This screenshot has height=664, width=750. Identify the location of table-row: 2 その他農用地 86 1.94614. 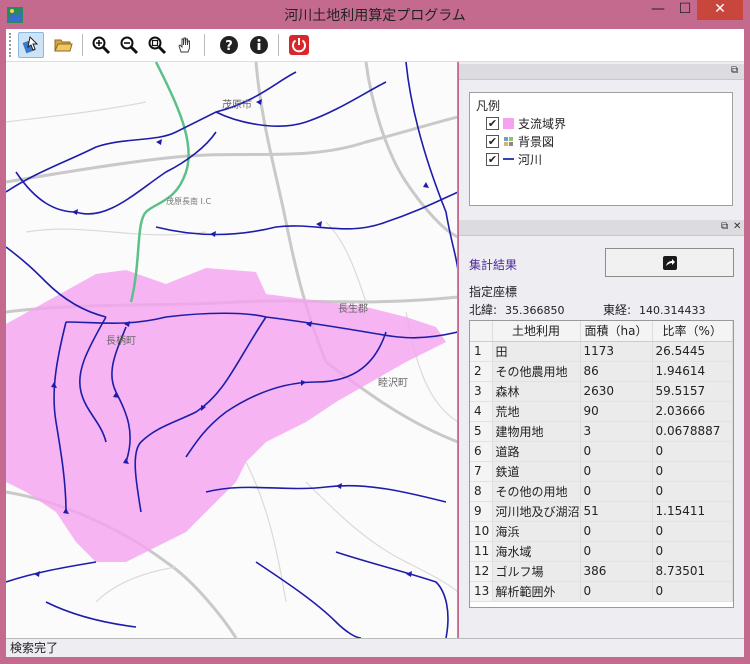
(601, 371).